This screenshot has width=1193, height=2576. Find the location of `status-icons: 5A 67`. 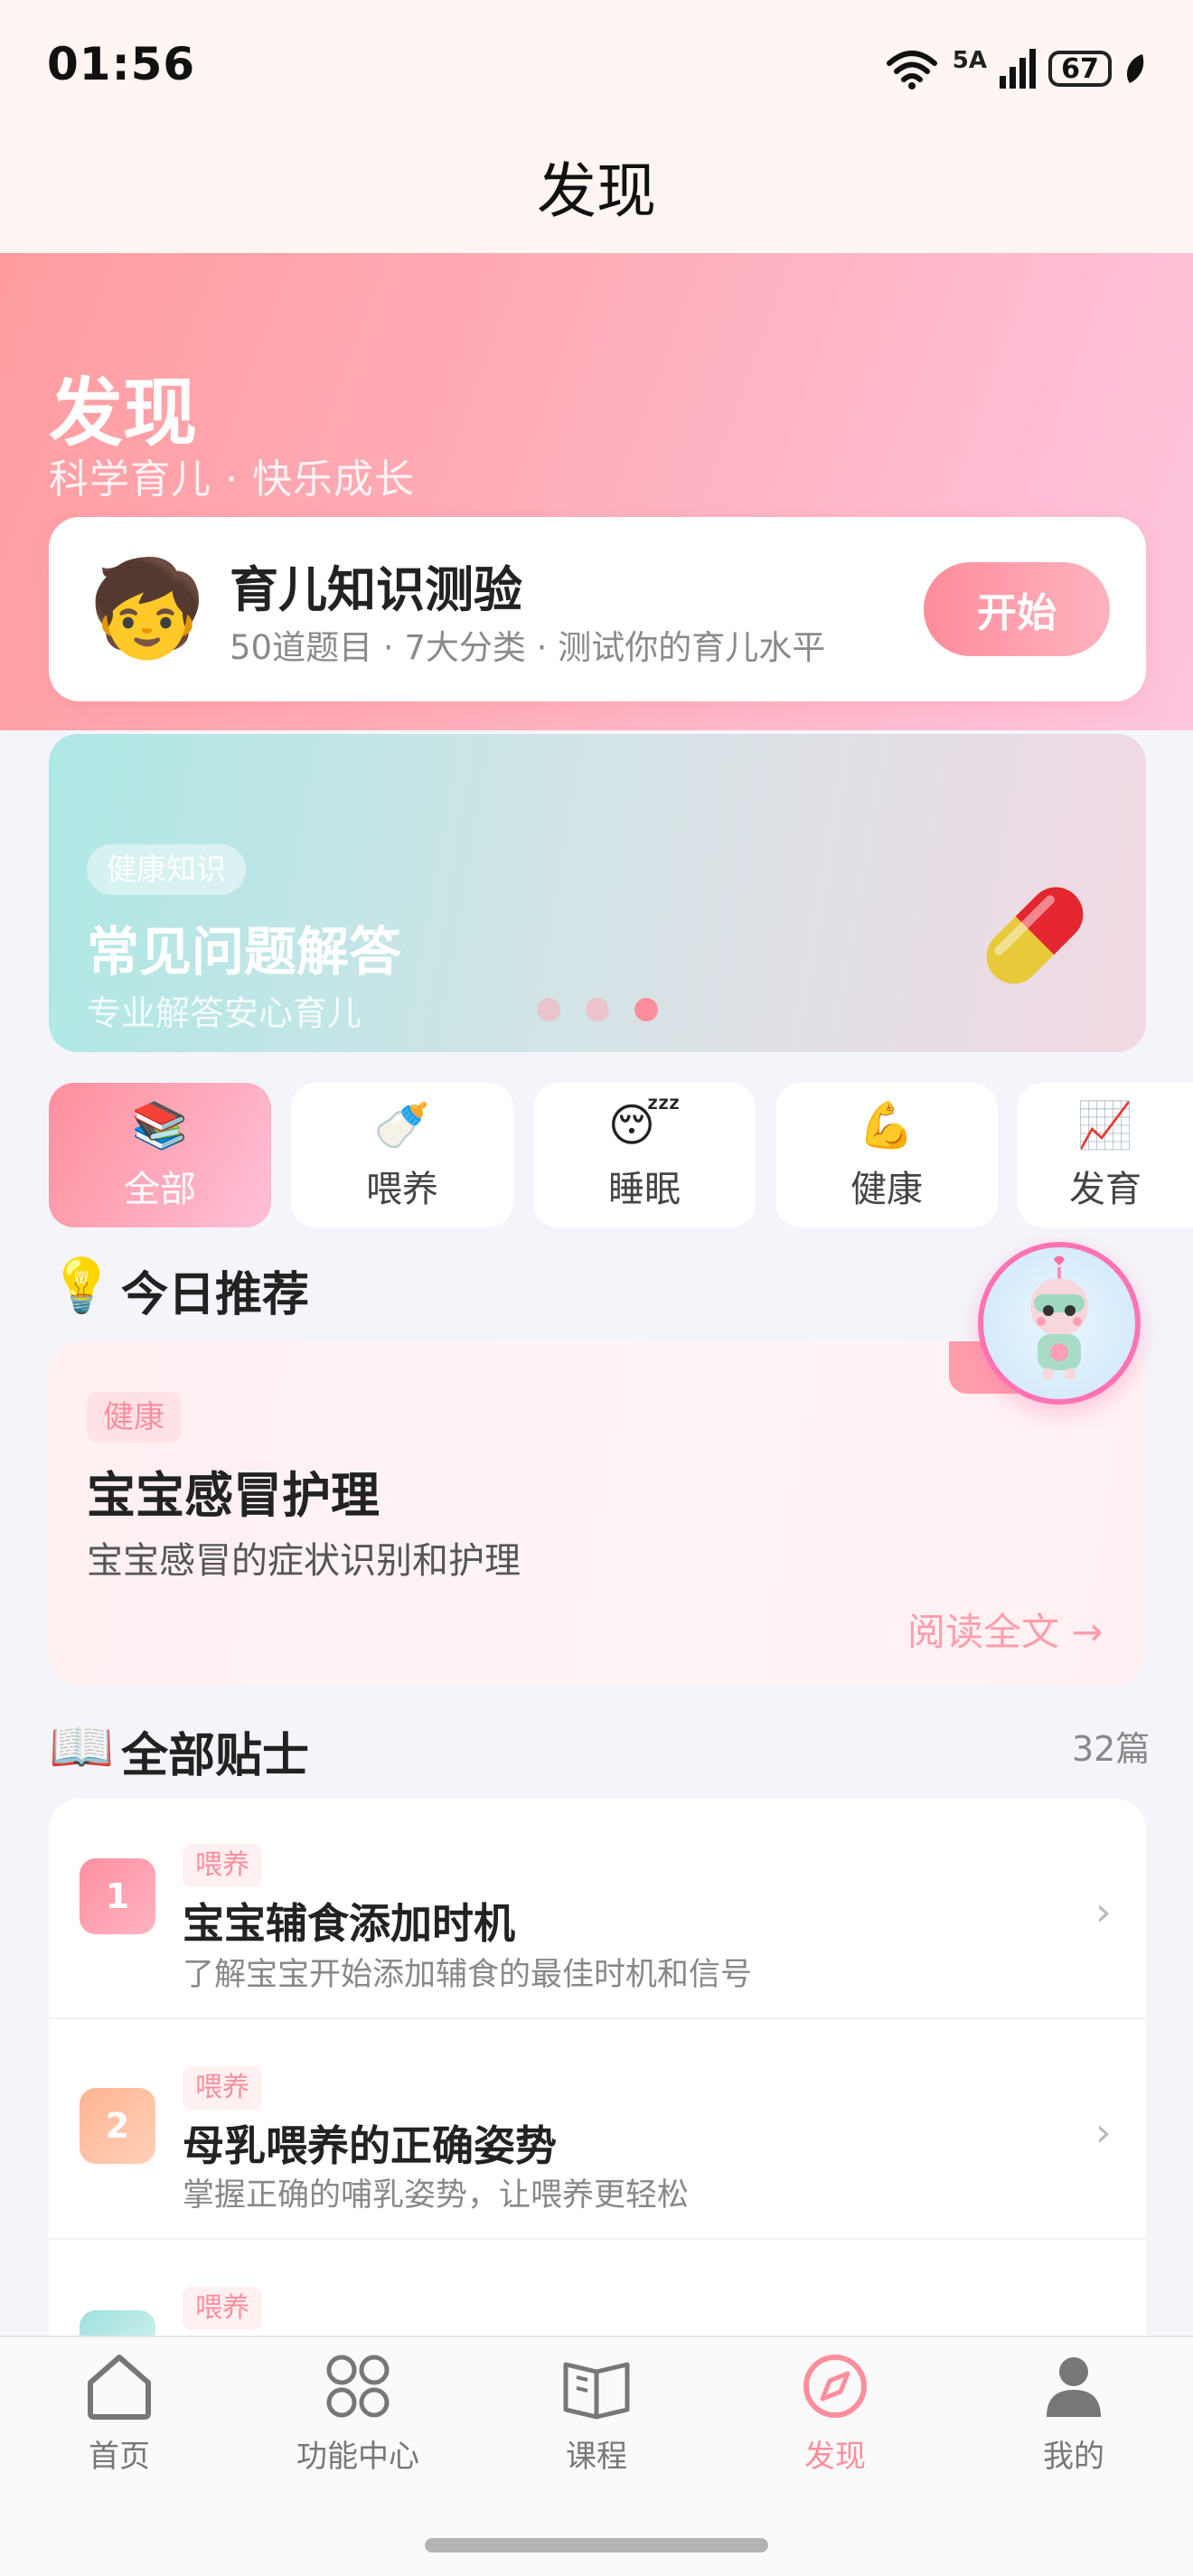

status-icons: 5A 67 is located at coordinates (1015, 69).